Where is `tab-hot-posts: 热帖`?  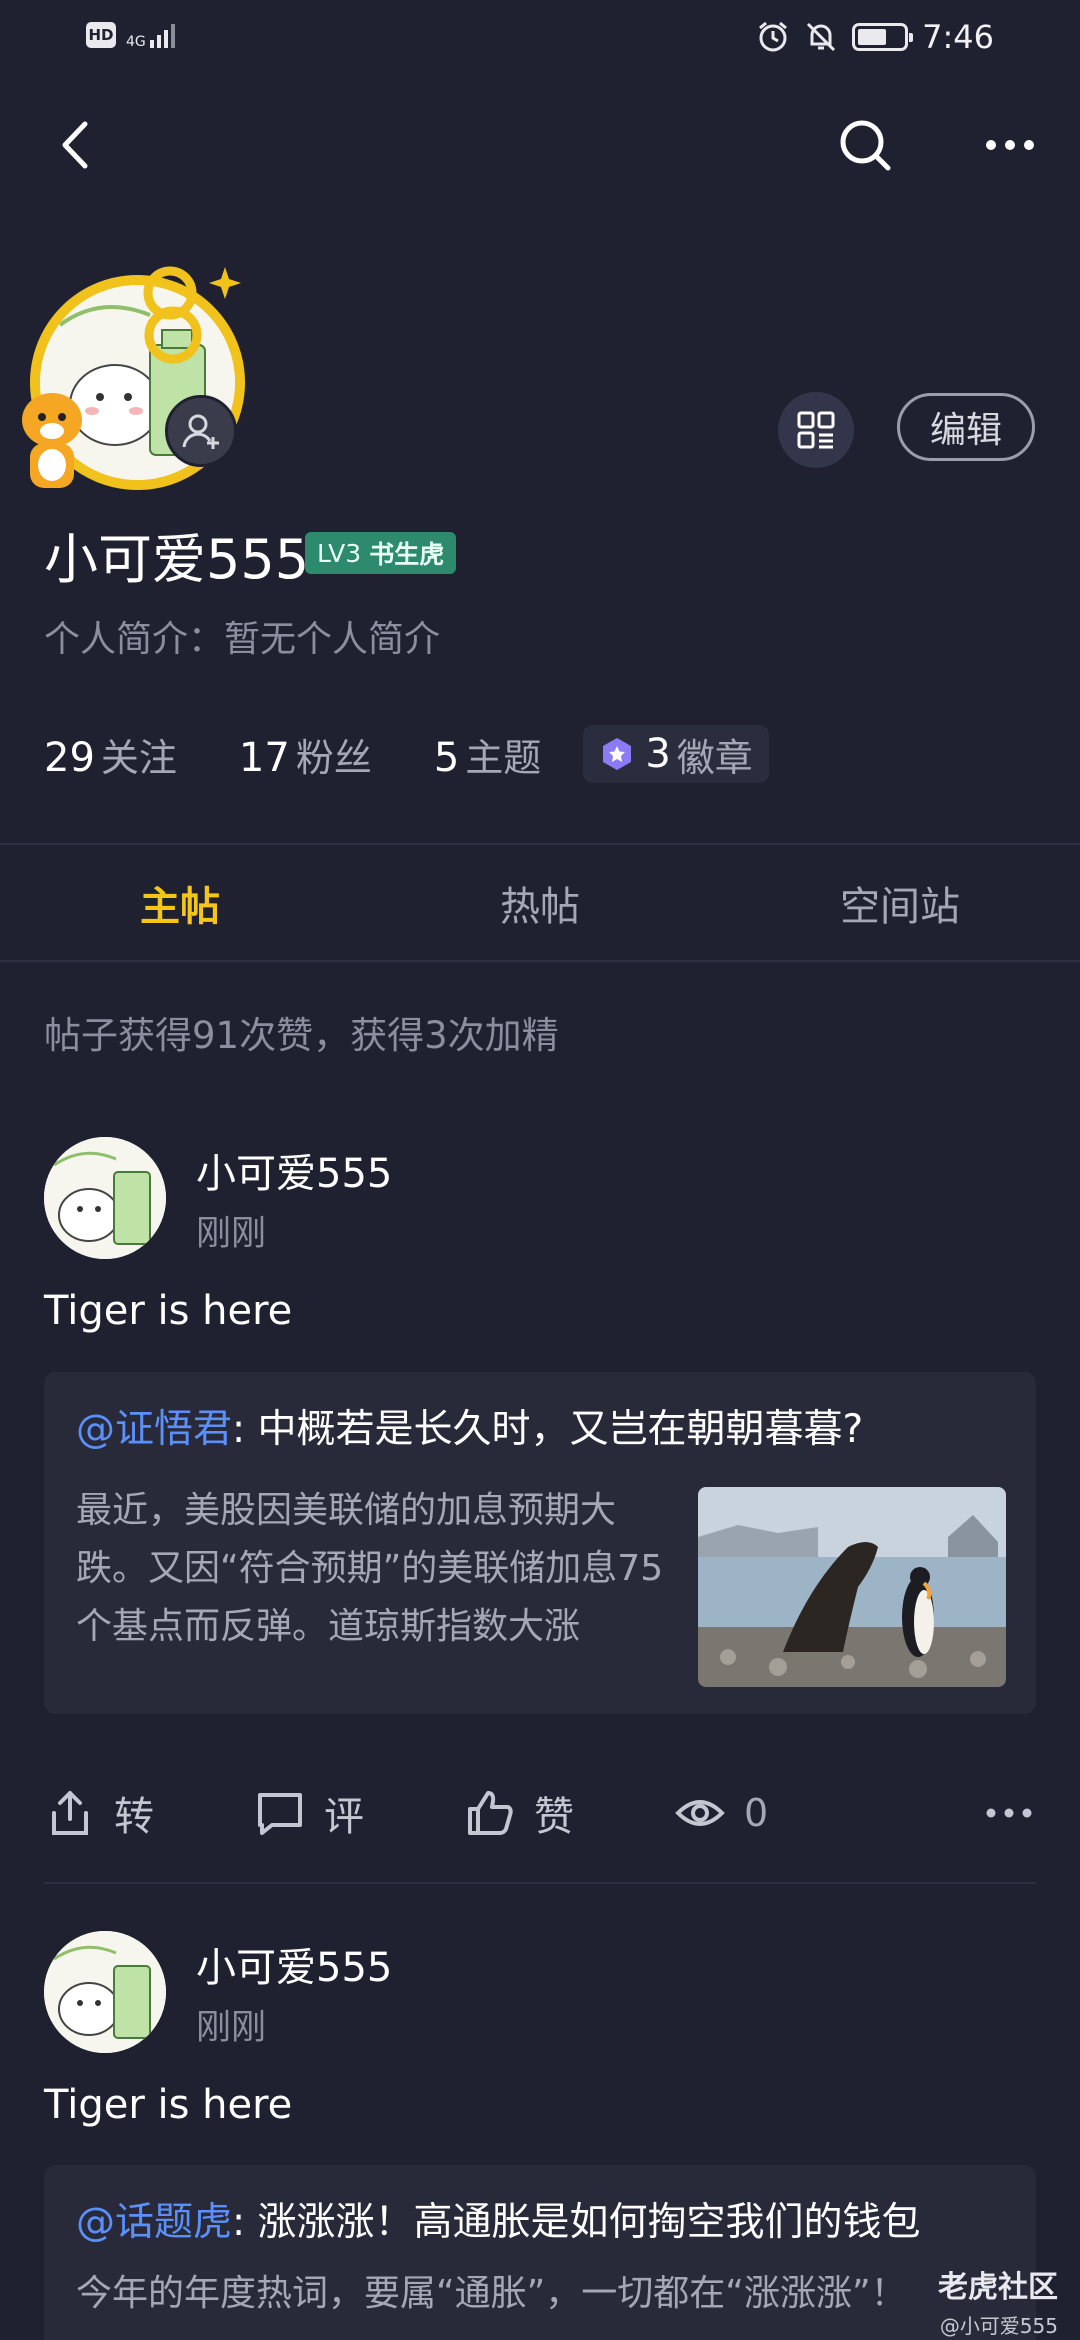 tab-hot-posts: 热帖 is located at coordinates (540, 902).